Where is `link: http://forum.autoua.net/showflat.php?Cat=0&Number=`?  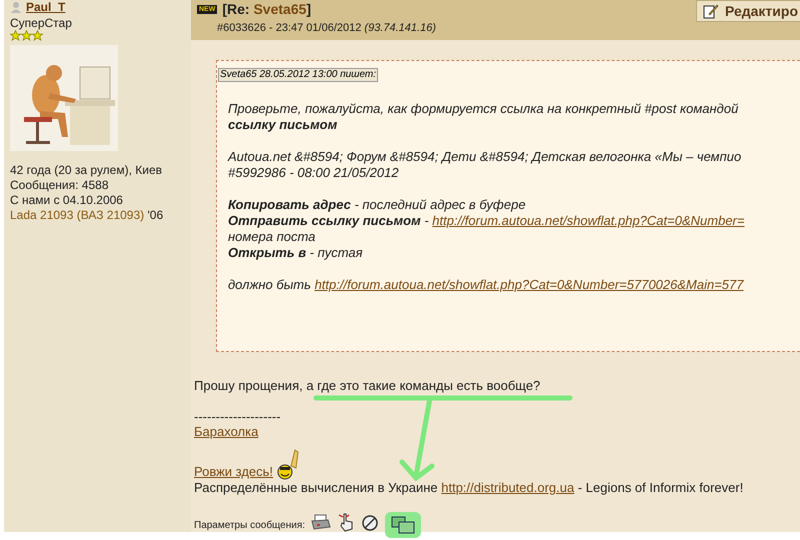 link: http://forum.autoua.net/showflat.php?Cat=0&Number= is located at coordinates (588, 220).